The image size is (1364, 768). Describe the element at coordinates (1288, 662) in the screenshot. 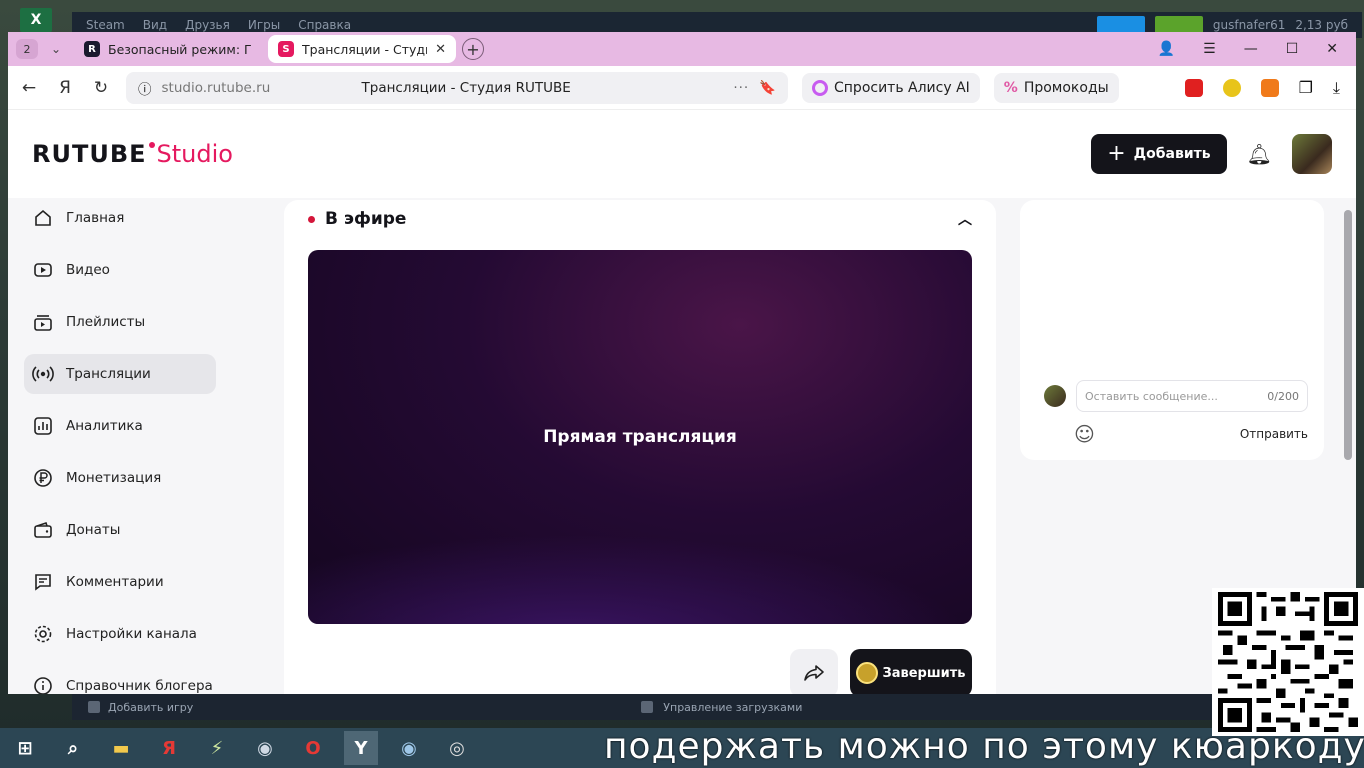

I see `qr-code-image` at that location.